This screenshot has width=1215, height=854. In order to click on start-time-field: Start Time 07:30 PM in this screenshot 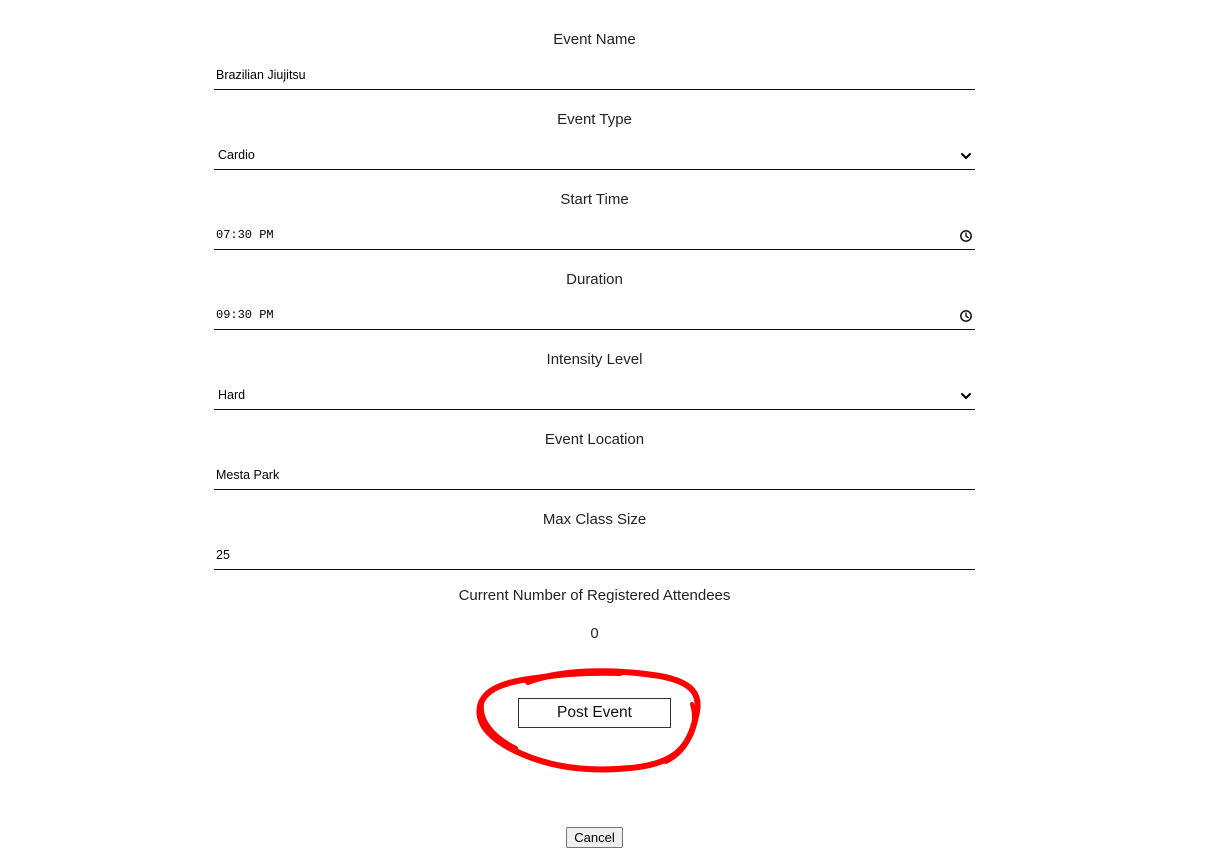, I will do `click(594, 205)`.